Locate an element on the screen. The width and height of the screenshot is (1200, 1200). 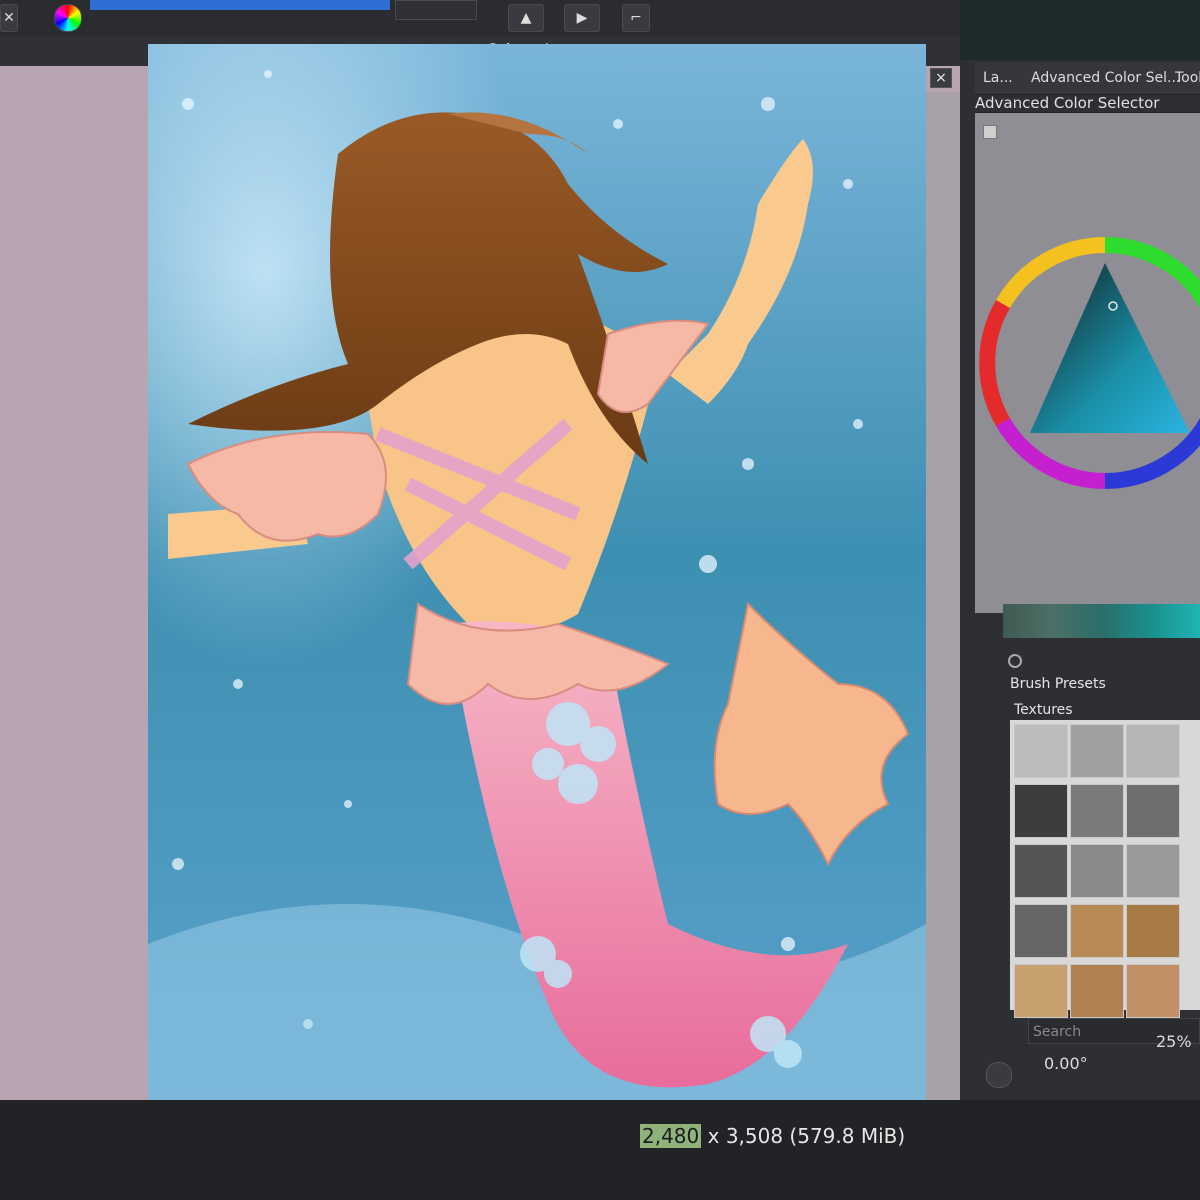
color-wheel is located at coordinates (1087, 363).